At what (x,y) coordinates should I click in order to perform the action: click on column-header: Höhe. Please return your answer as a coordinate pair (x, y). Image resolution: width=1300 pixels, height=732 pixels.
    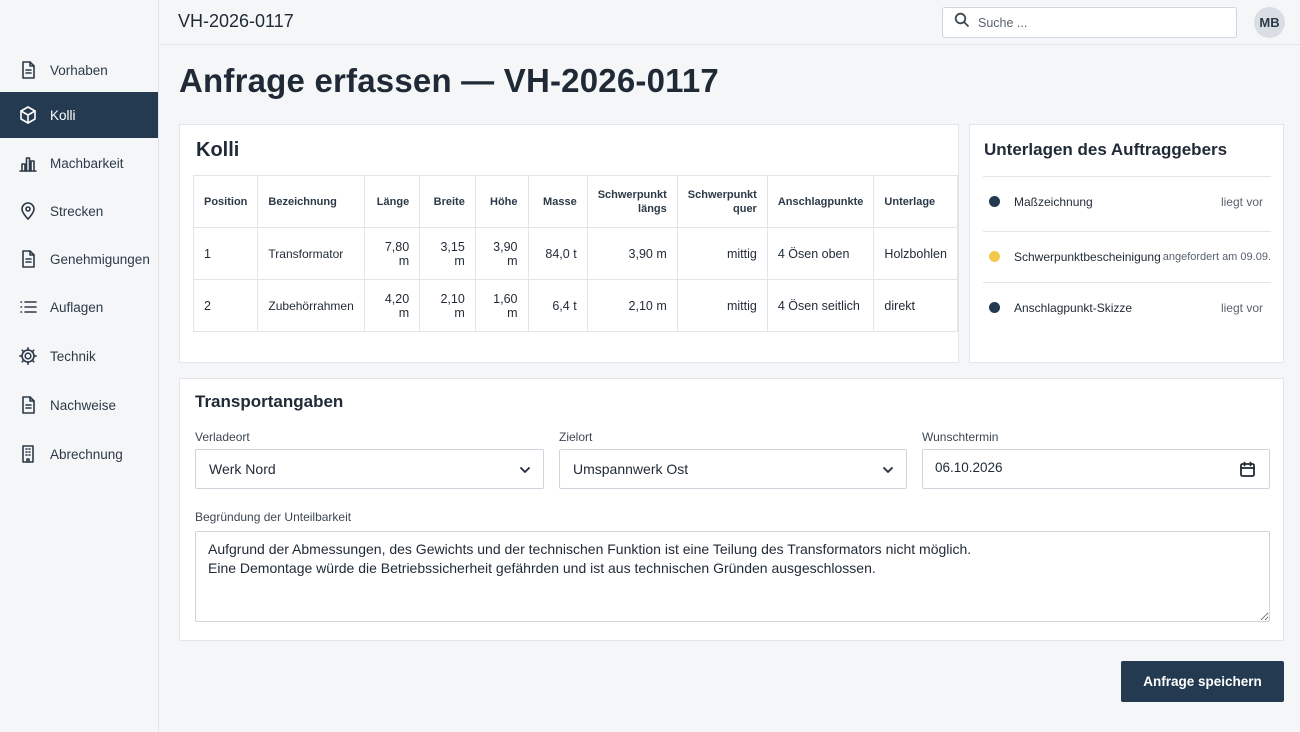
    Looking at the image, I should click on (501, 201).